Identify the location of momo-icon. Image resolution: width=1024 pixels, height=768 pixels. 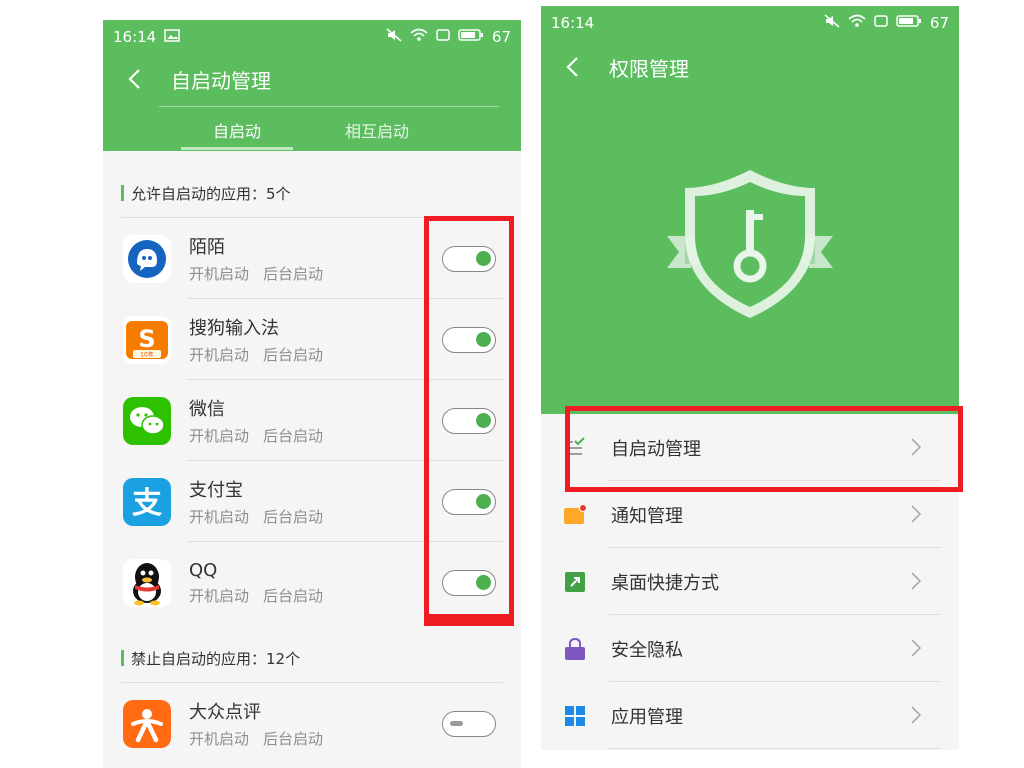
(147, 258).